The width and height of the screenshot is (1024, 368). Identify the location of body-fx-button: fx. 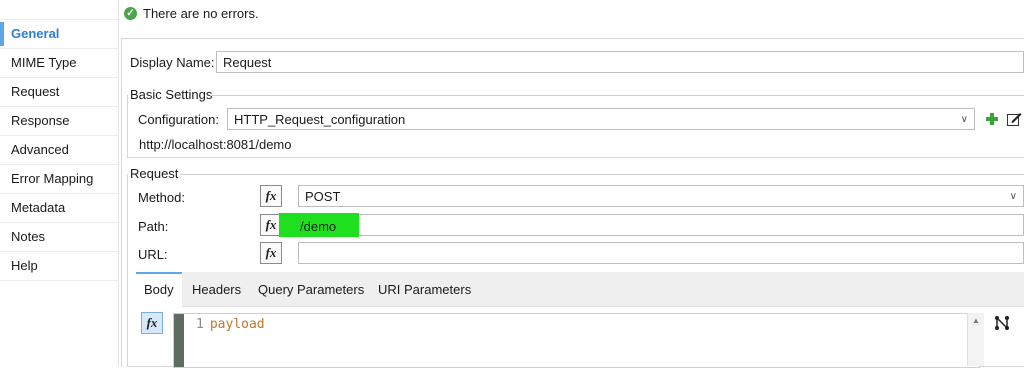
(152, 323).